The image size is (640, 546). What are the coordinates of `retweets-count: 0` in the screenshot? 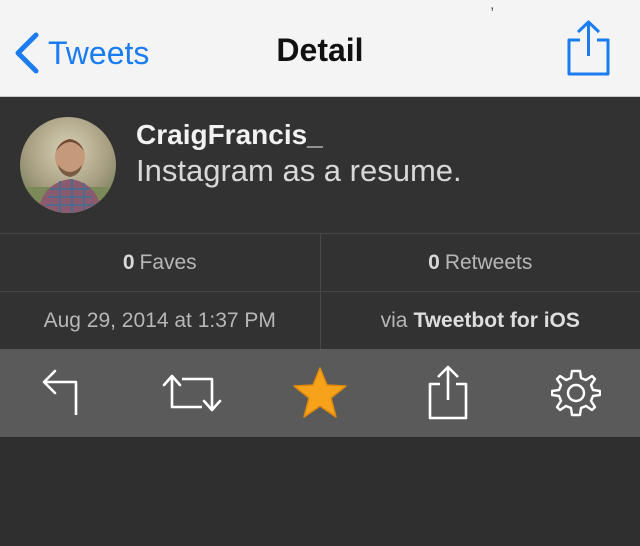 It's located at (434, 262).